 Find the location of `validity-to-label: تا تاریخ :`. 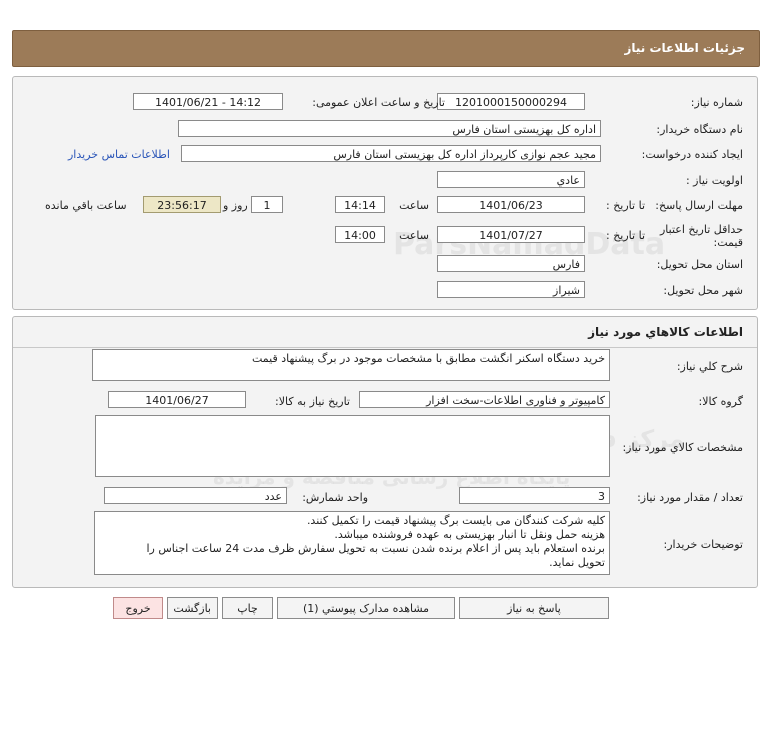

validity-to-label: تا تاریخ : is located at coordinates (625, 235).